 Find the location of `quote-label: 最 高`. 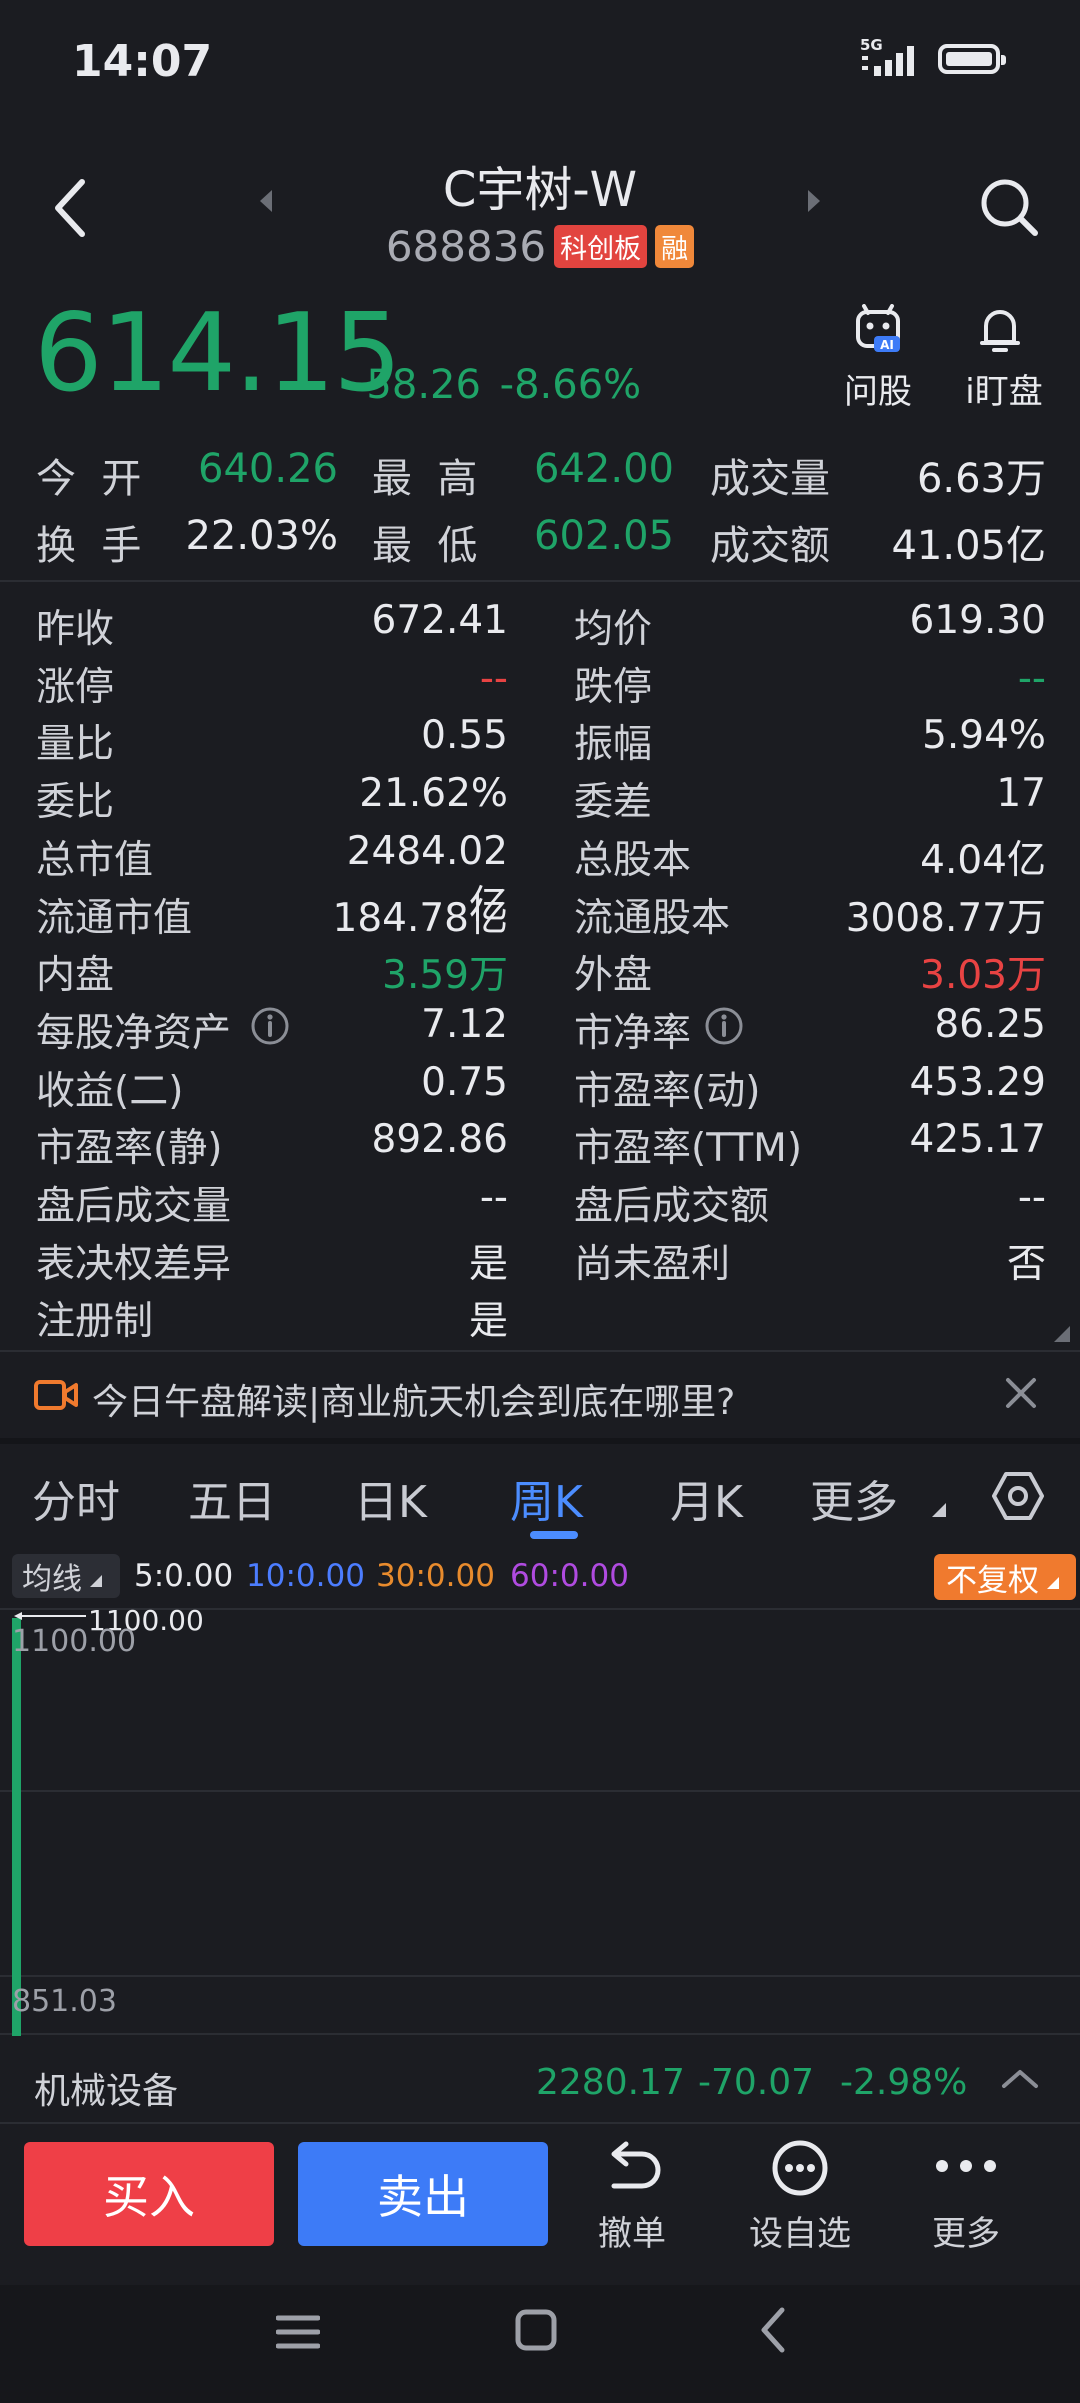

quote-label: 最 高 is located at coordinates (425, 479).